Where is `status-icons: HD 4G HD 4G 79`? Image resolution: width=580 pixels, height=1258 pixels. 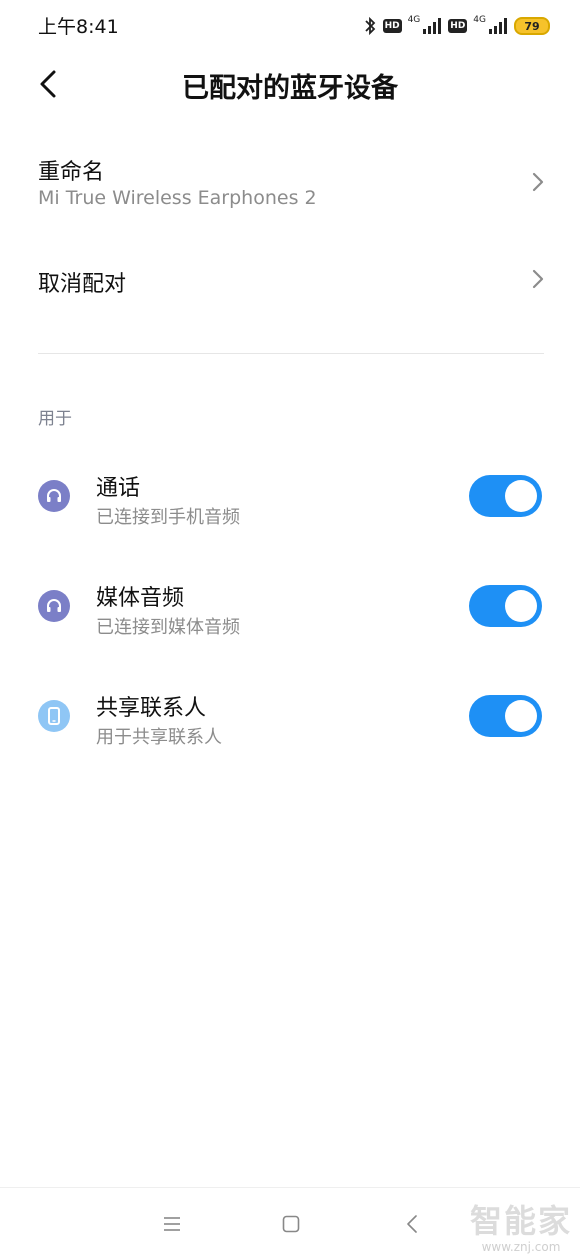
status-icons: HD 4G HD 4G 79 is located at coordinates (456, 26).